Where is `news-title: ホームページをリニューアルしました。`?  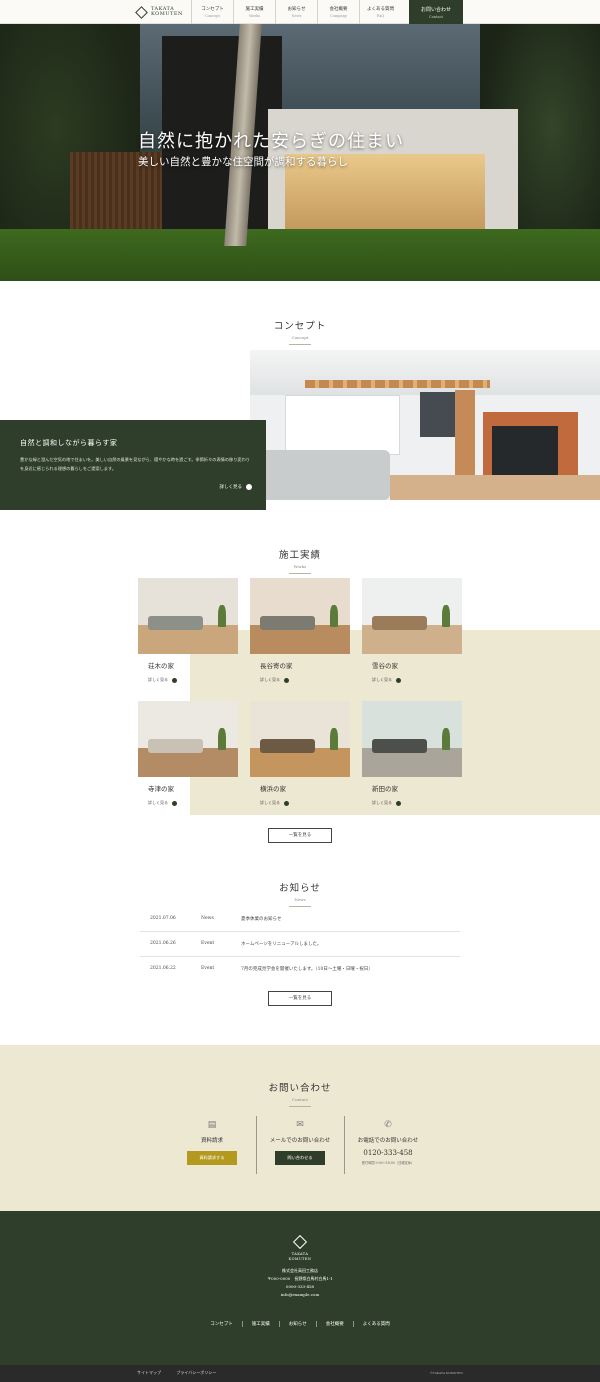
news-title: ホームページをリニューアルしました。 is located at coordinates (281, 944).